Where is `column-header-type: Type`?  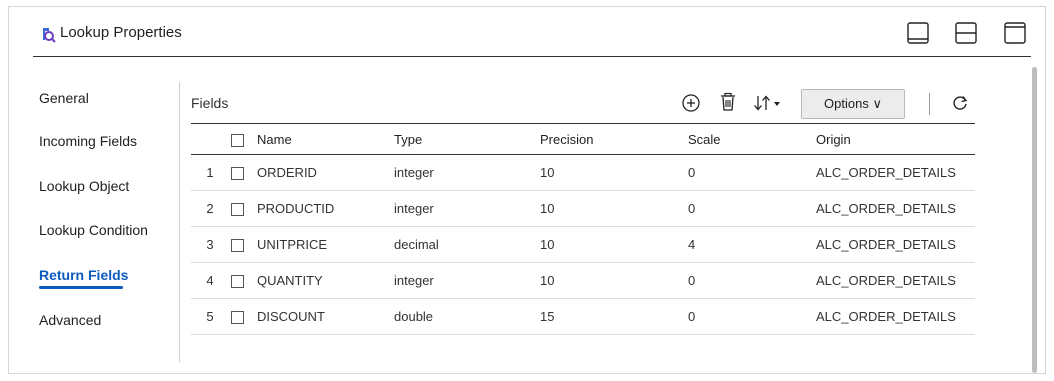
column-header-type: Type is located at coordinates (467, 139).